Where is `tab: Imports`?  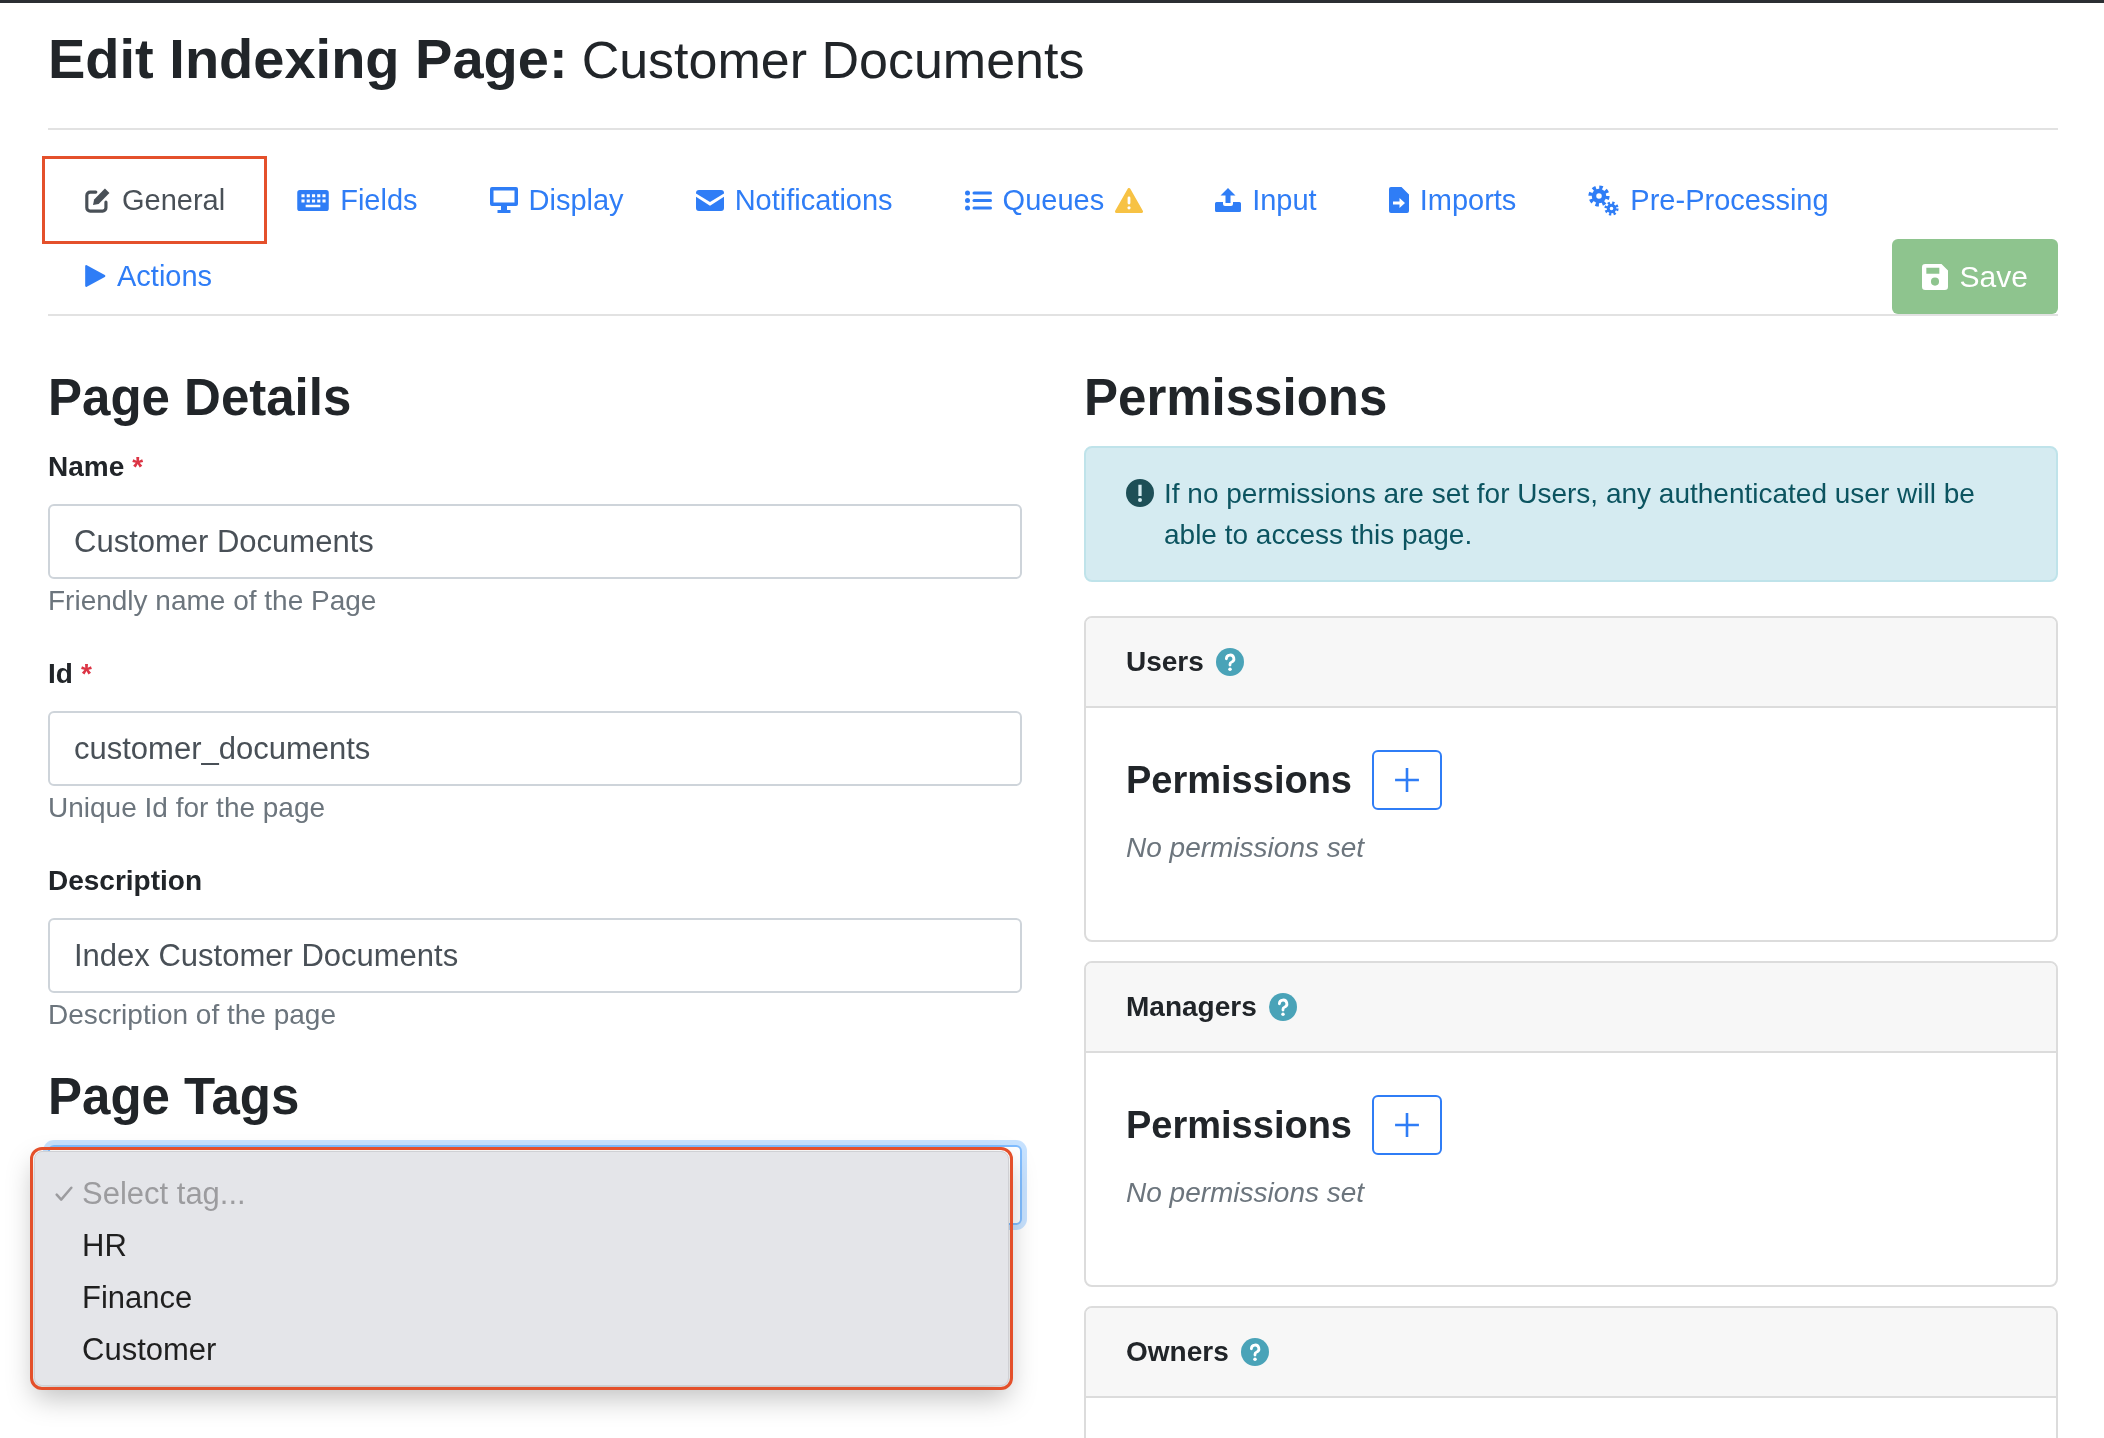
tab: Imports is located at coordinates (1452, 200).